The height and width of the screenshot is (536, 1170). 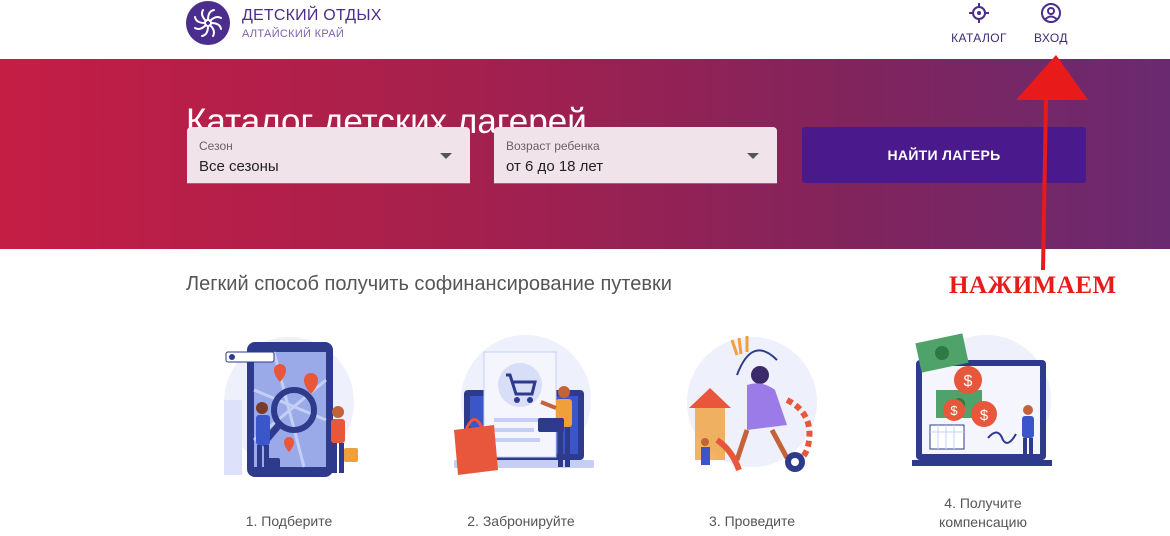 I want to click on season-select: Сезон Все сезоны, so click(x=328, y=155).